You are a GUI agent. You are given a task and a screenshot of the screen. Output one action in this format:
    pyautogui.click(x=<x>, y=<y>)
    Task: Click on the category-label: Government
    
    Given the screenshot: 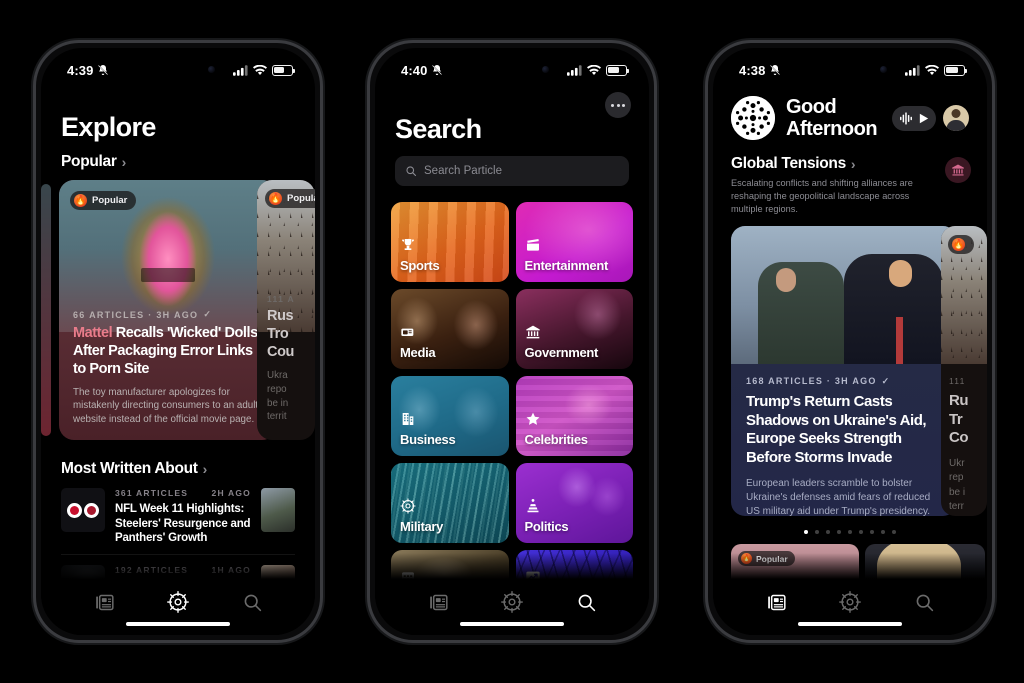 What is the action you would take?
    pyautogui.click(x=561, y=352)
    